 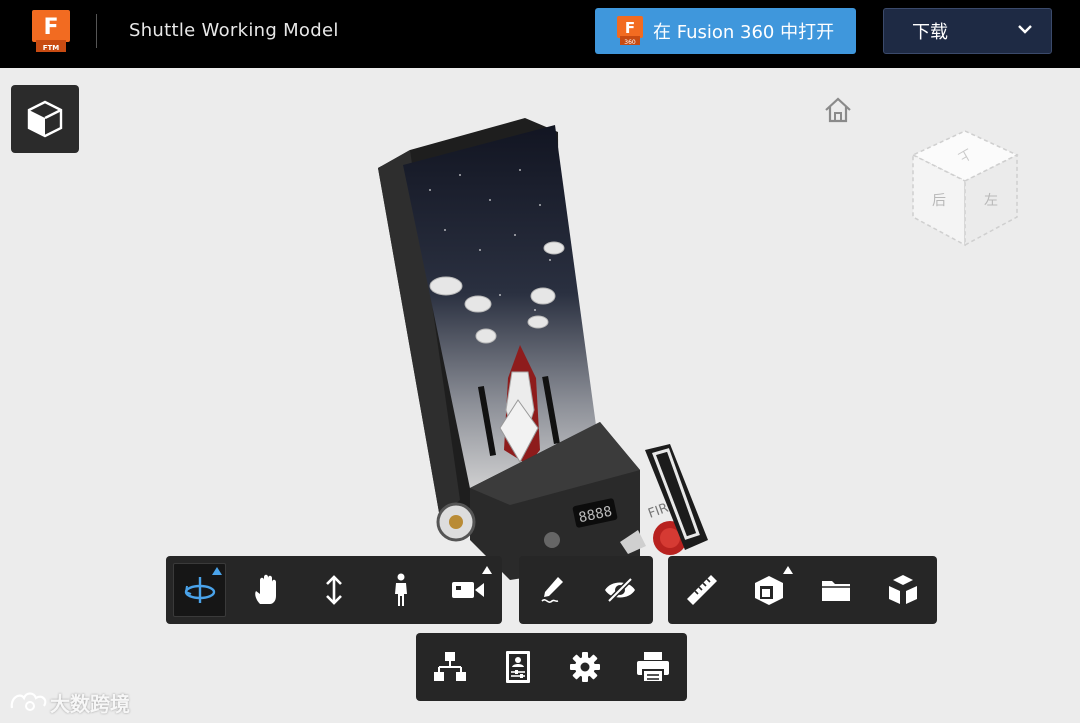 I want to click on watermark: 大数跨境, so click(x=69, y=702).